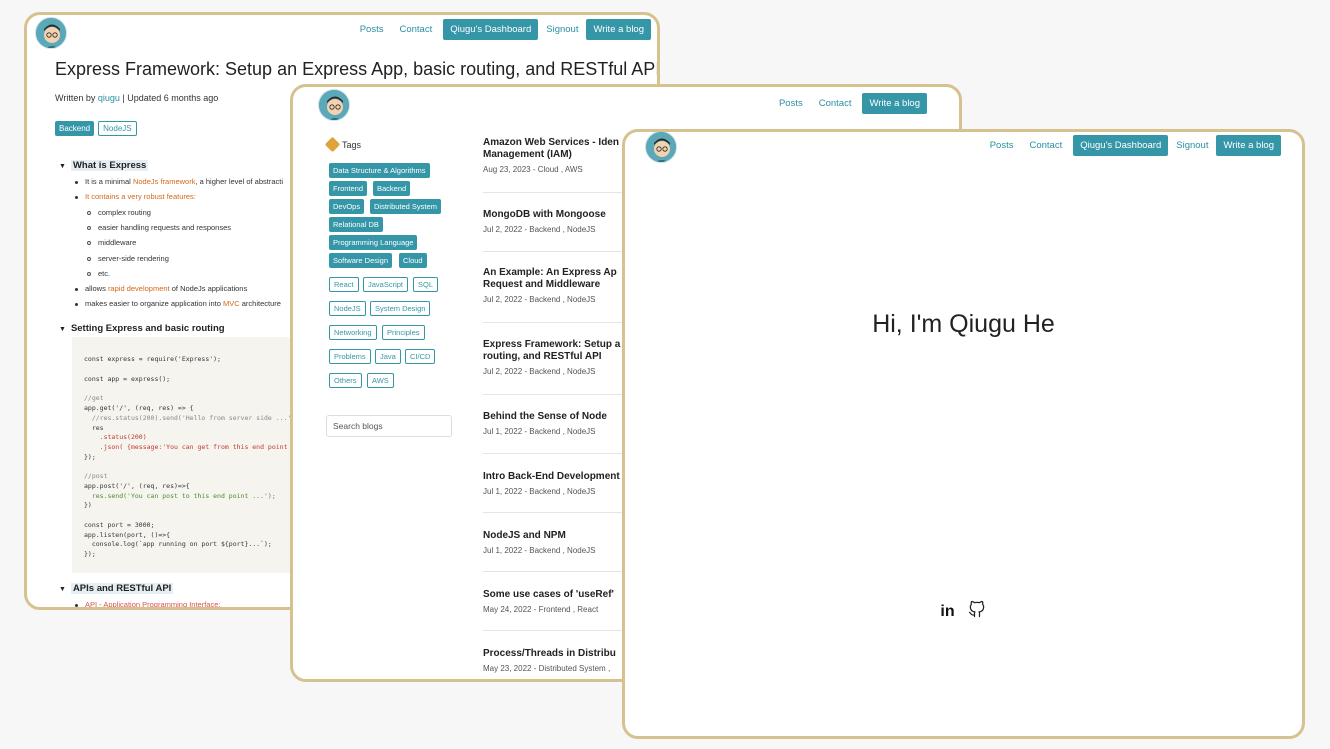 Image resolution: width=1330 pixels, height=749 pixels. What do you see at coordinates (115, 437) in the screenshot?
I see `code-line: .status(200)` at bounding box center [115, 437].